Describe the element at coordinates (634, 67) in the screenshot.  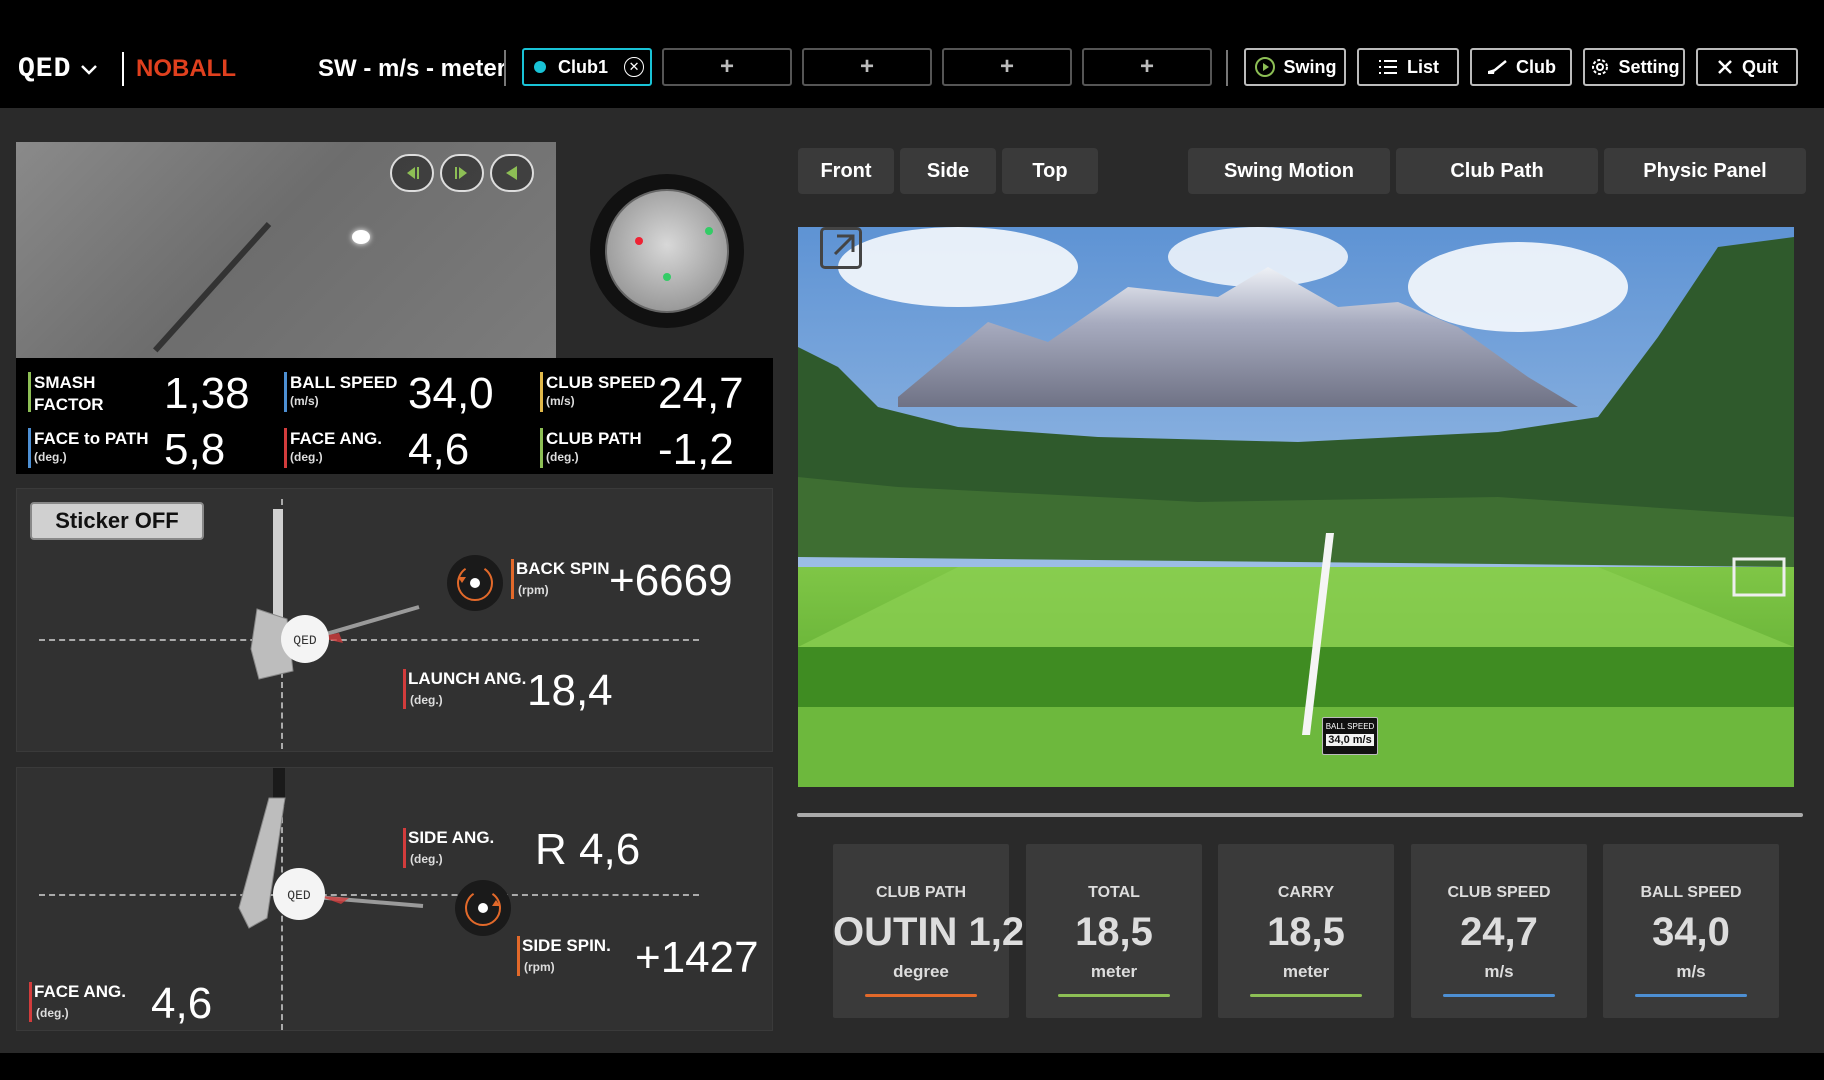
I see `close-icon: ✕` at that location.